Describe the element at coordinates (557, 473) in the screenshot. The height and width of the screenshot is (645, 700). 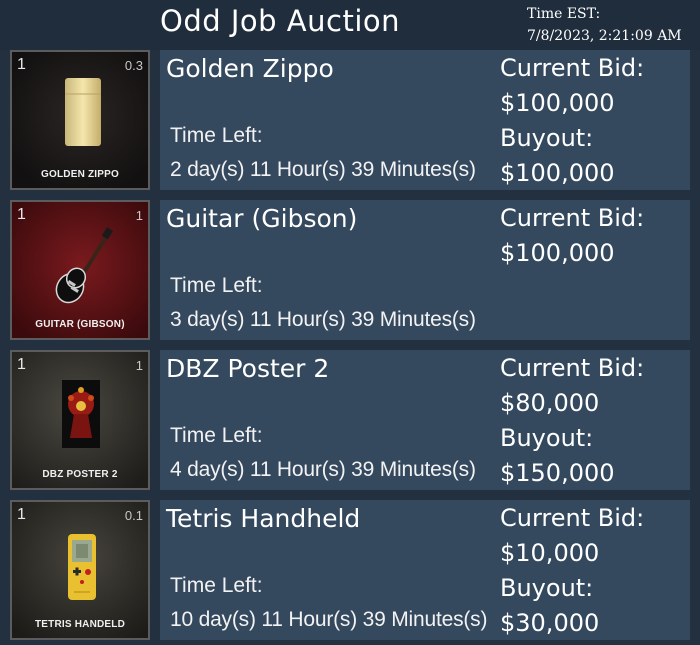
I see `buyout-value: $150,000` at that location.